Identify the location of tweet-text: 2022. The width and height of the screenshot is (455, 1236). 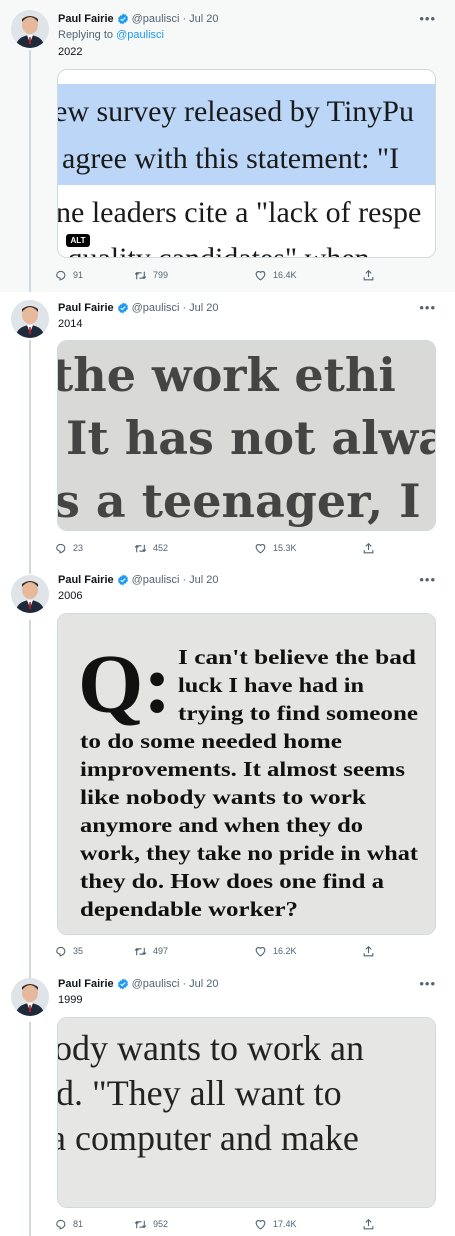
(70, 52).